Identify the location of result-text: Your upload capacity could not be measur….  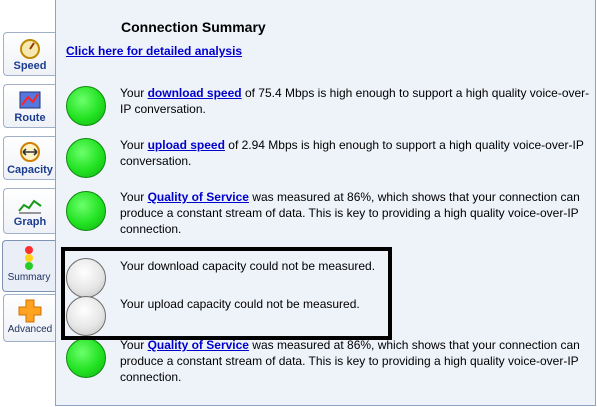
(240, 304).